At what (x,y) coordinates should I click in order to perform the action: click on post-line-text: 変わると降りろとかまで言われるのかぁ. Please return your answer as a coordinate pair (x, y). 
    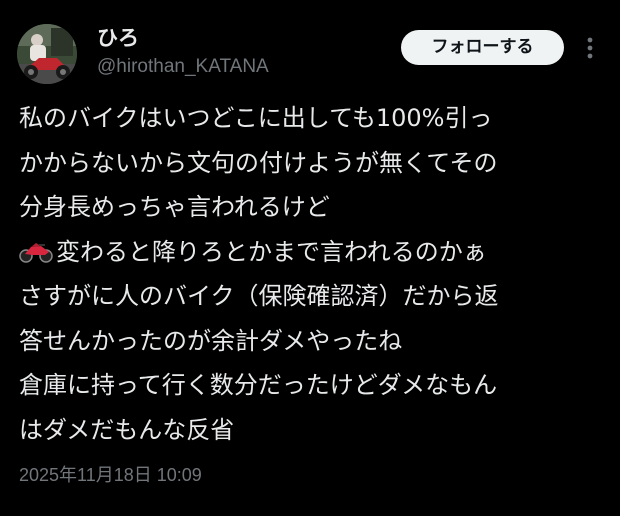
    Looking at the image, I should click on (271, 251).